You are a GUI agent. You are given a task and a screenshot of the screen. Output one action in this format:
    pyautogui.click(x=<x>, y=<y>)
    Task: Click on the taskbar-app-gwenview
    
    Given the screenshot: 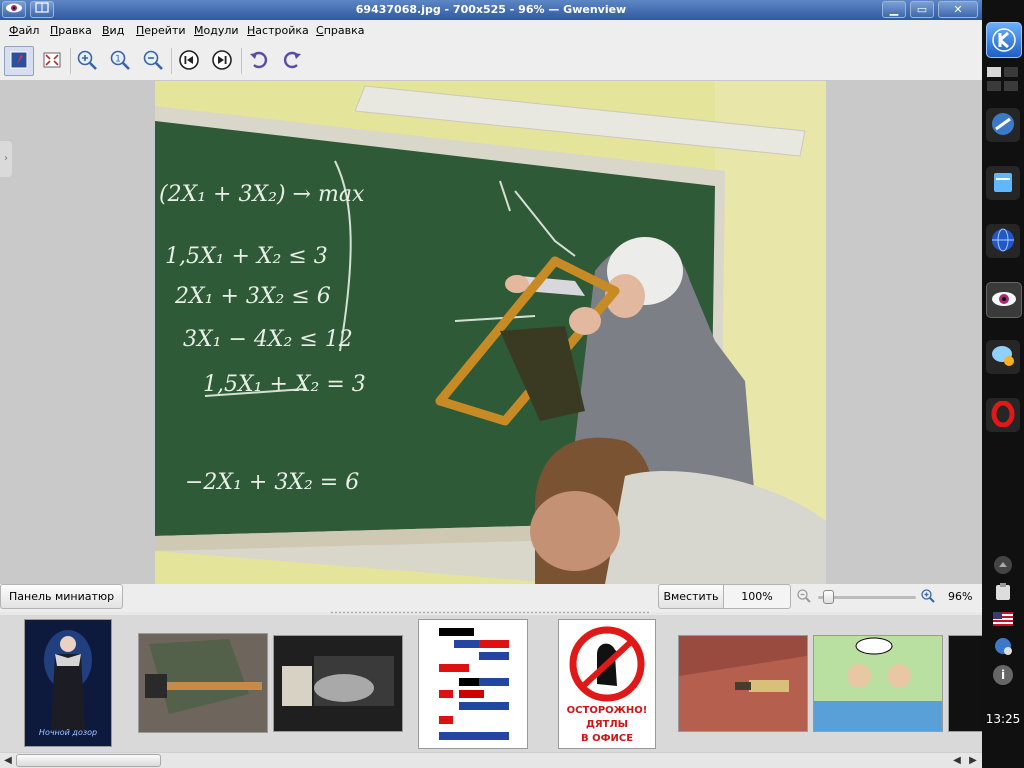 What is the action you would take?
    pyautogui.click(x=1004, y=300)
    